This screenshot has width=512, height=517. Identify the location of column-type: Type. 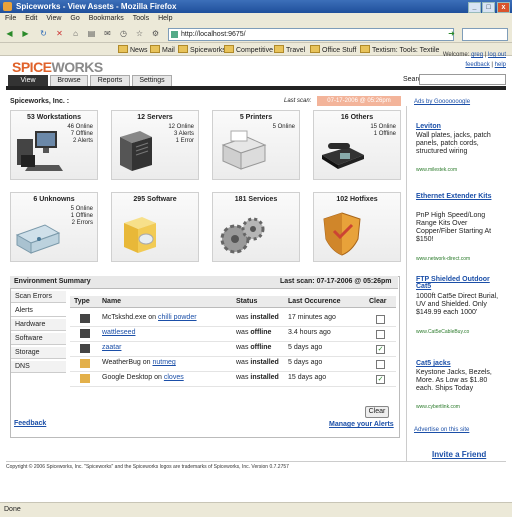
(82, 301).